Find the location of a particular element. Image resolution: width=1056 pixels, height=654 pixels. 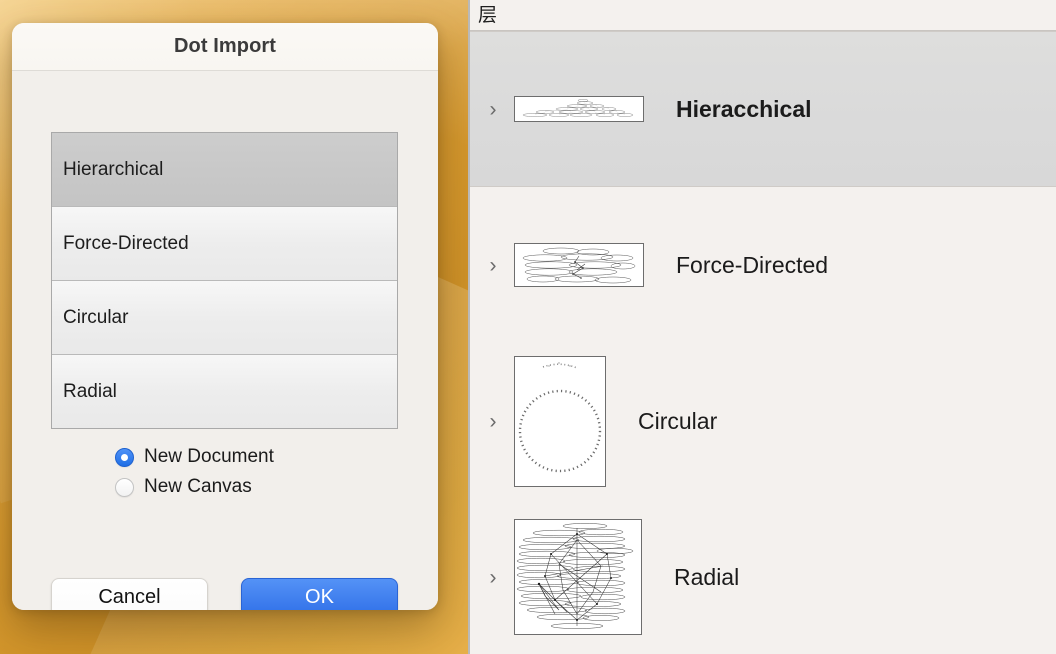

panel-row-label: Radial is located at coordinates (707, 576).